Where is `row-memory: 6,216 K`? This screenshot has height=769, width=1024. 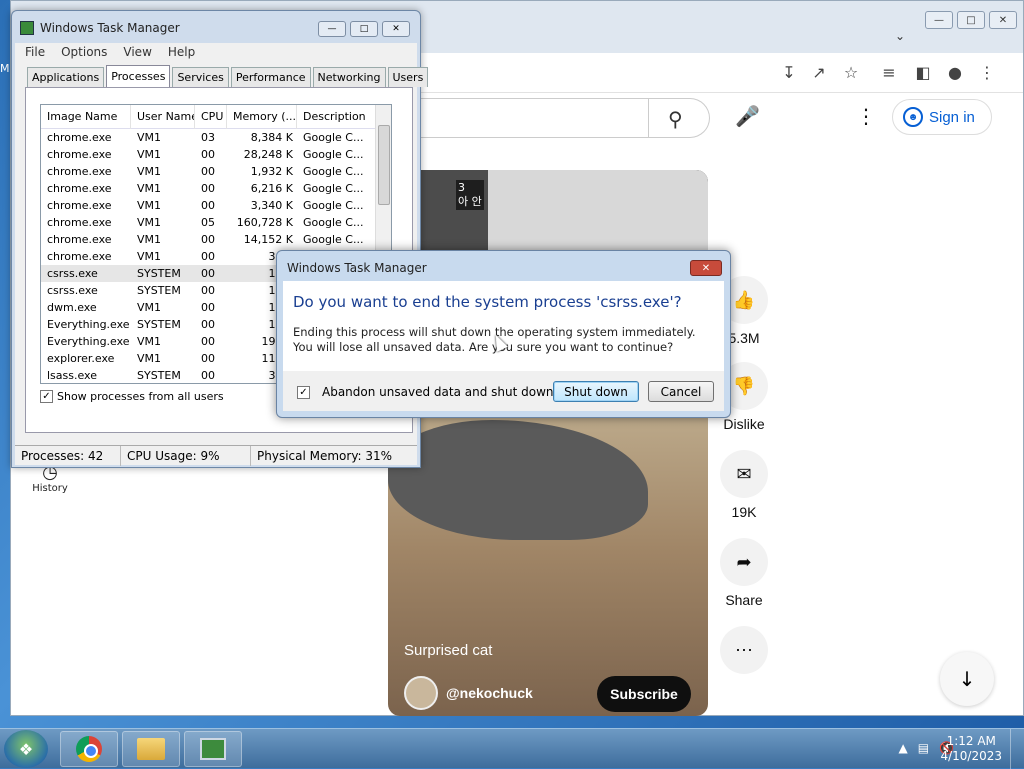 row-memory: 6,216 K is located at coordinates (271, 188).